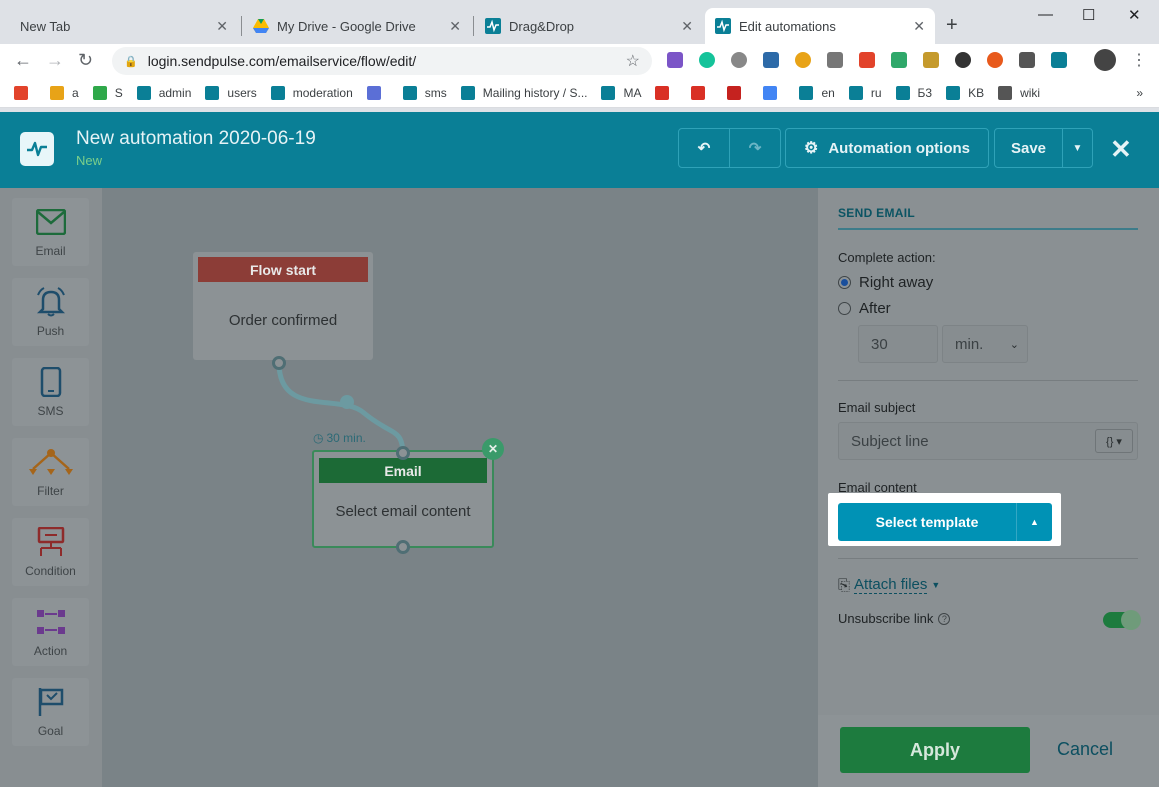 The height and width of the screenshot is (787, 1159). What do you see at coordinates (844, 308) in the screenshot?
I see `radio-unselected-icon` at bounding box center [844, 308].